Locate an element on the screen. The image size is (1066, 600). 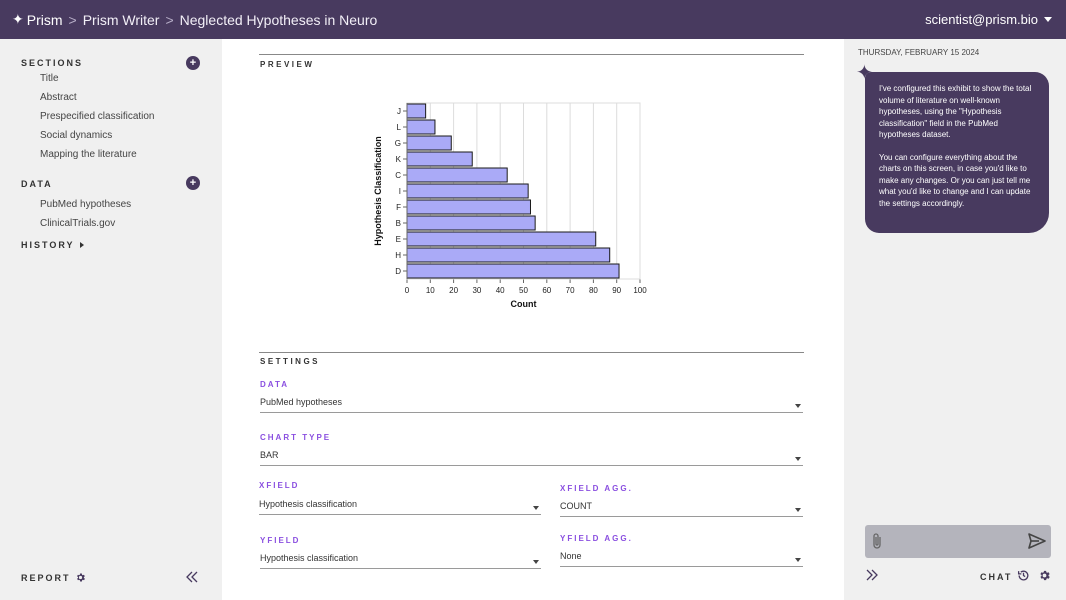
brand: ✦ Prism is located at coordinates (37, 19).